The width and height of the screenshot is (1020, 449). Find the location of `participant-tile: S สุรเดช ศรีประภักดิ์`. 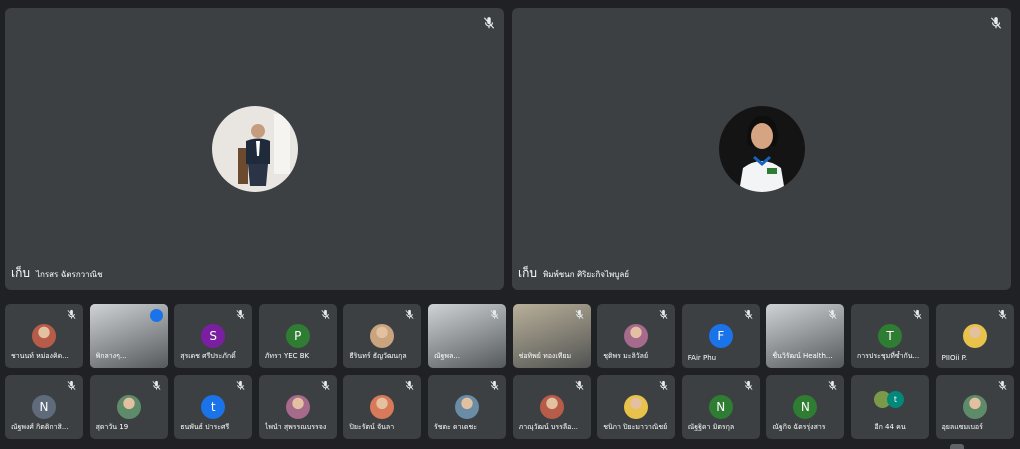

participant-tile: S สุรเดช ศรีประภักดิ์ is located at coordinates (213, 336).